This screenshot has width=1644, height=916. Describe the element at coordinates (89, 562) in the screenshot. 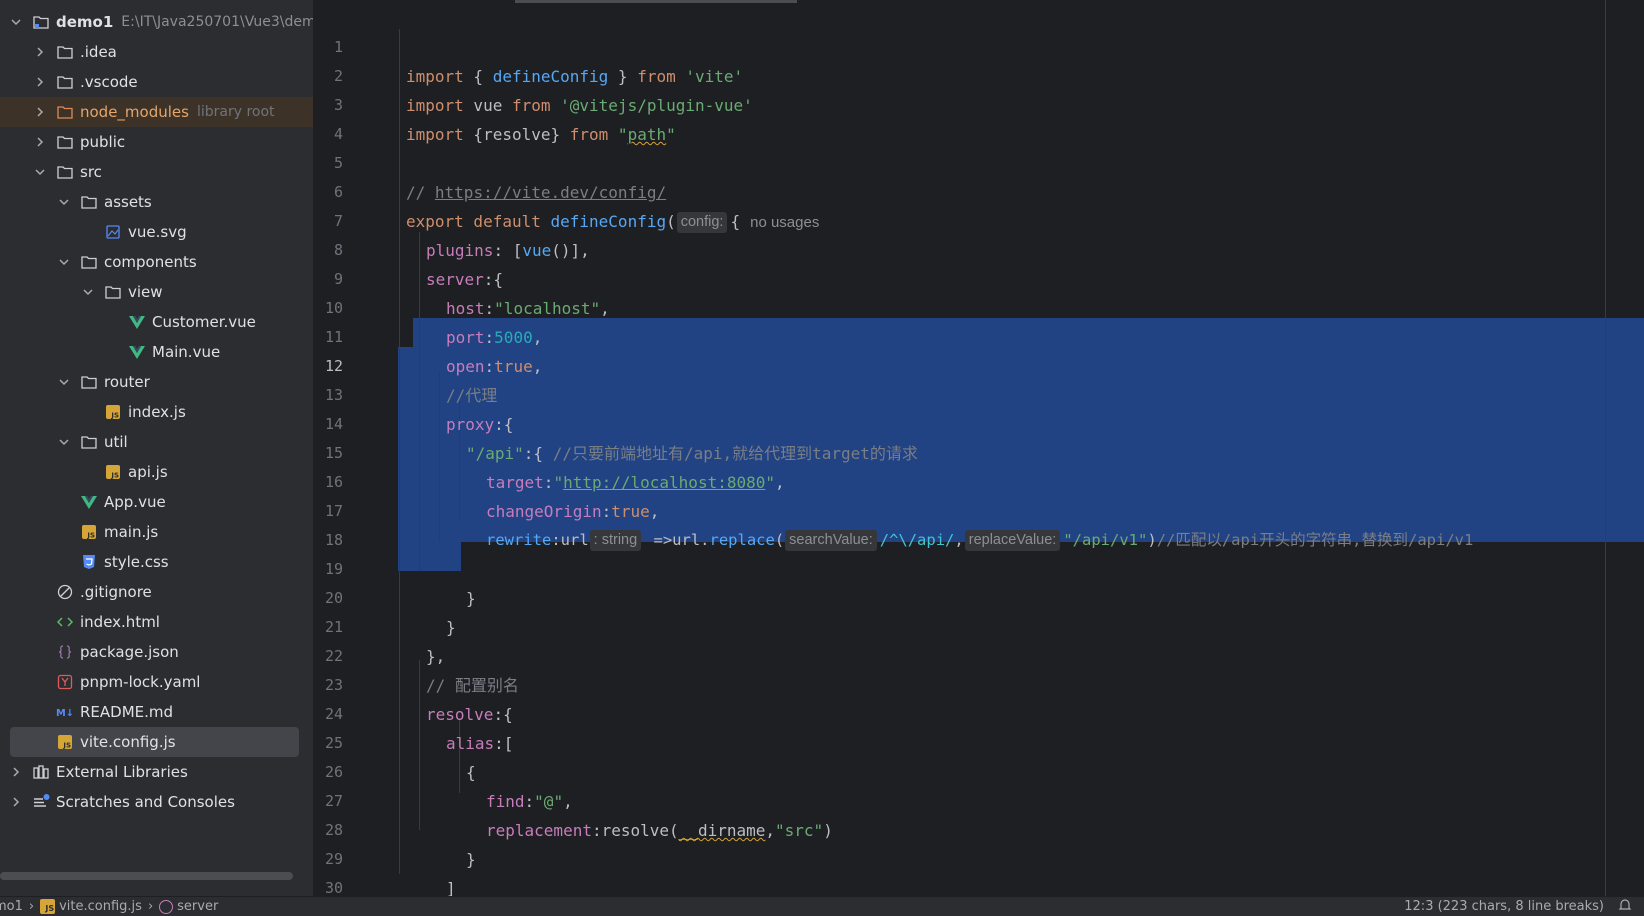

I see `css-file-icon` at that location.